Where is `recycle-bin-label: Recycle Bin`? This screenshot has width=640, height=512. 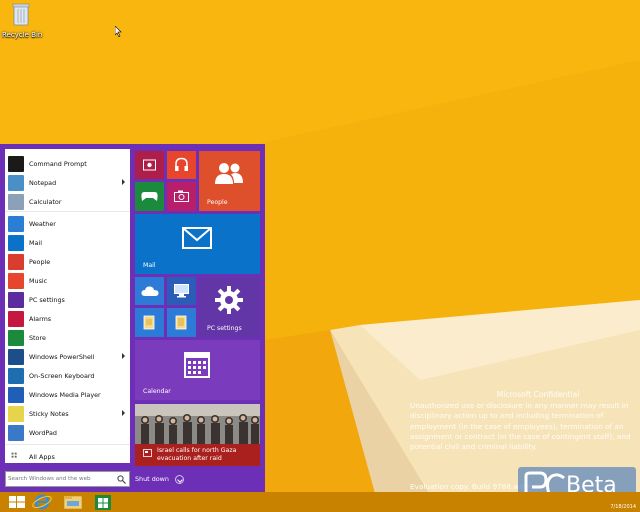
recycle-bin-label: Recycle Bin is located at coordinates (22, 35).